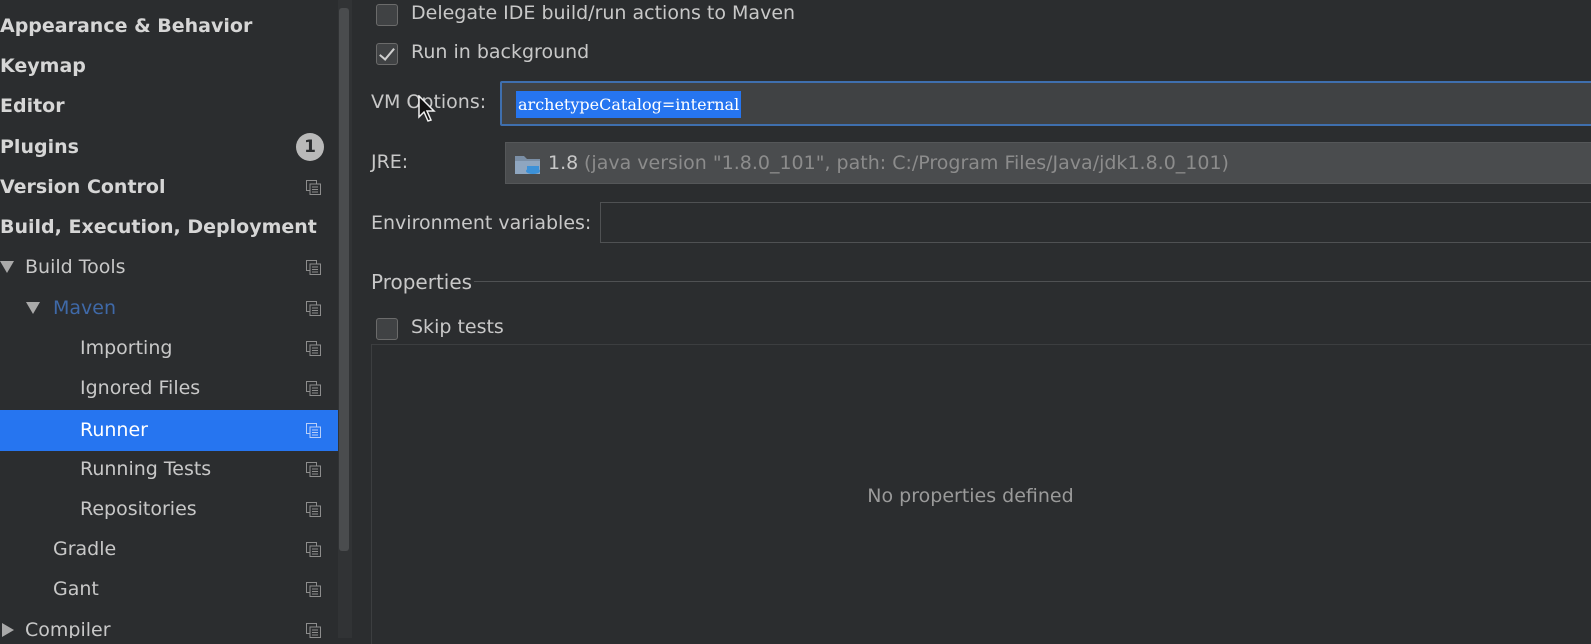 The image size is (1591, 644). Describe the element at coordinates (158, 227) in the screenshot. I see `sidebar-item-label: Build, Execution, Deployment` at that location.